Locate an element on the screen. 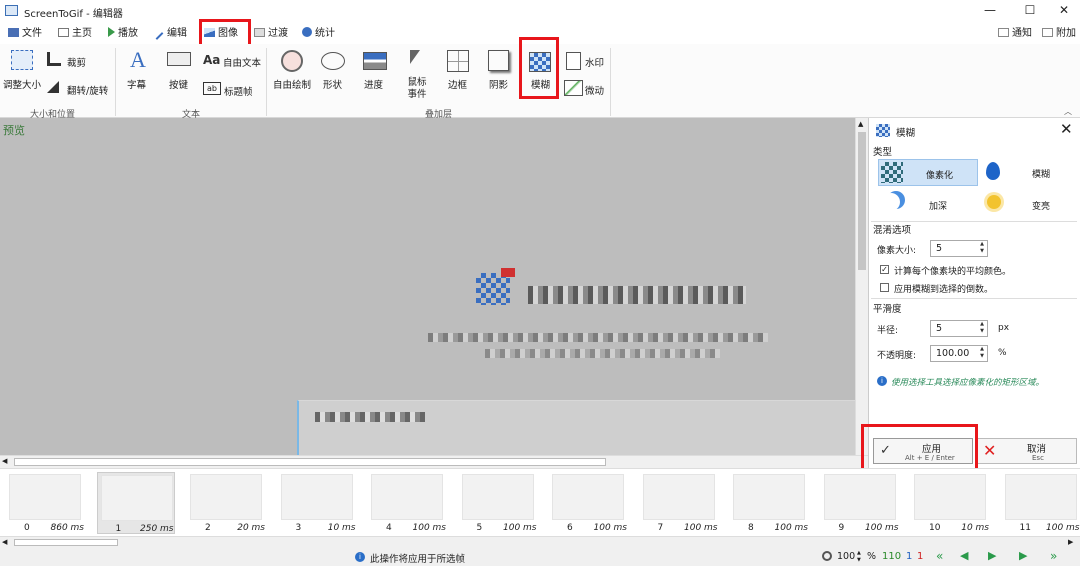  cinemagraph-button: 微动 is located at coordinates (594, 90).